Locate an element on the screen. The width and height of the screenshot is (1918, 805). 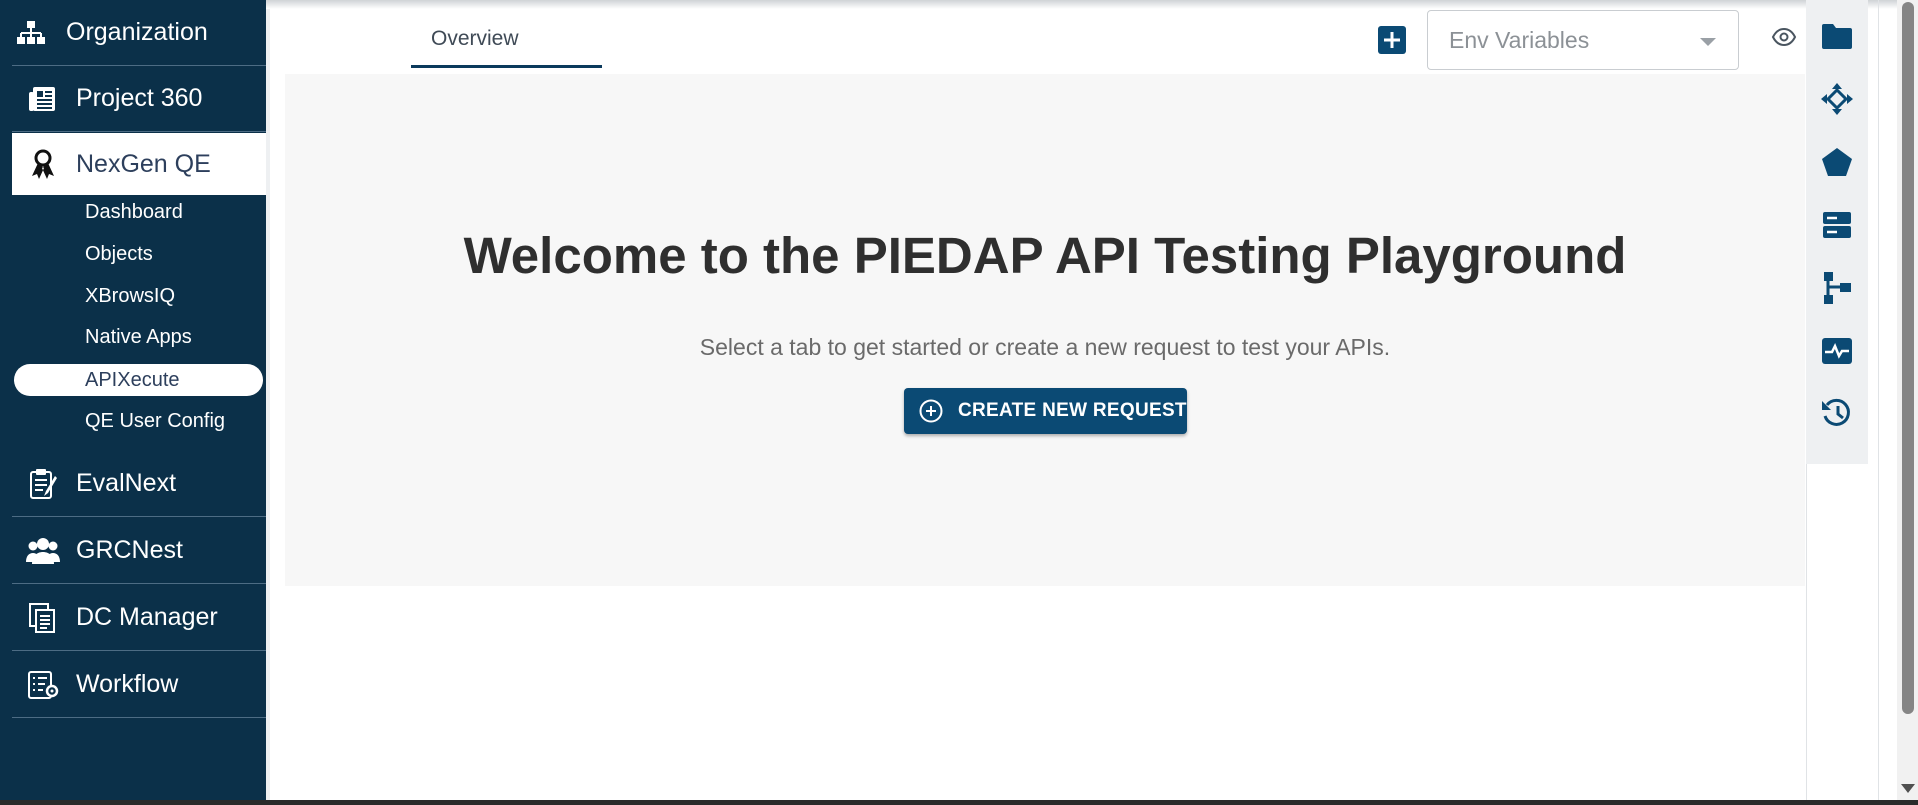
sidebar-item-project-360: Project 360 is located at coordinates (139, 99).